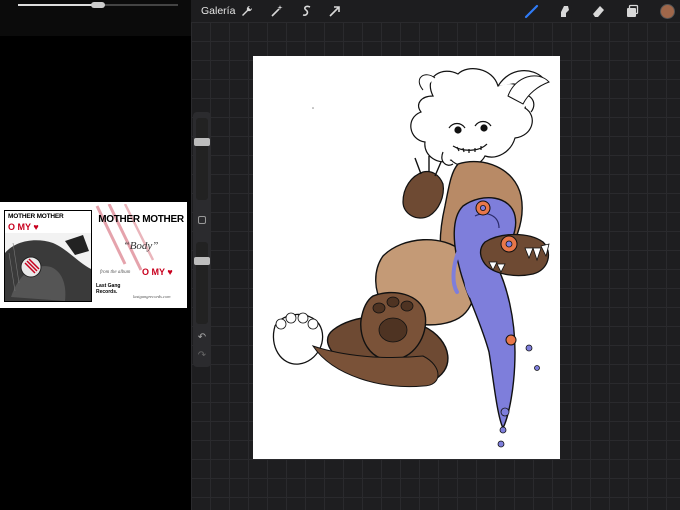  Describe the element at coordinates (307, 11) in the screenshot. I see `selection-s-icon` at that location.